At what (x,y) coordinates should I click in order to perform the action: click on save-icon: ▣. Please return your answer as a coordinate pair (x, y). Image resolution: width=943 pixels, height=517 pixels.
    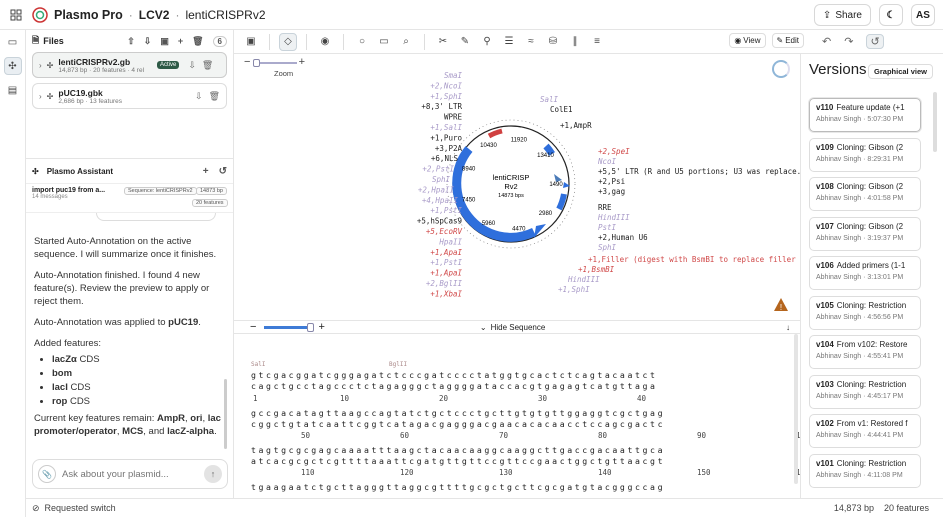
    Looking at the image, I should click on (251, 42).